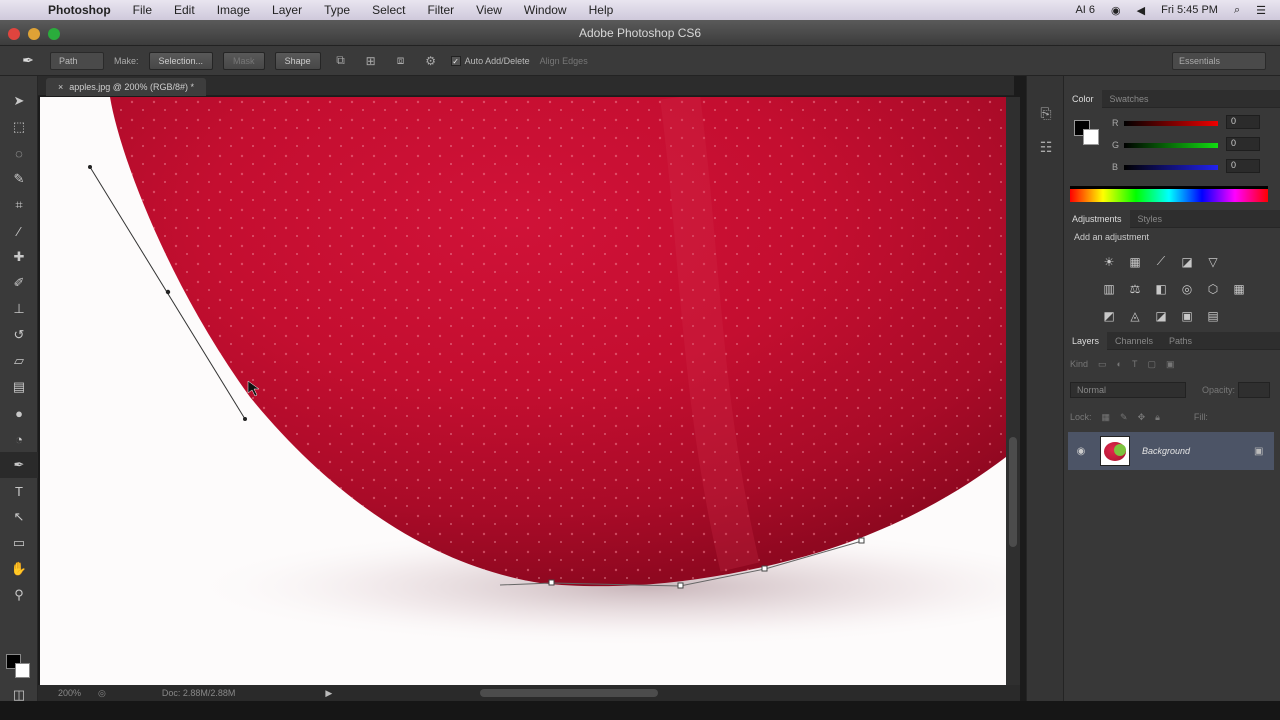 The image size is (1280, 720). I want to click on gear-icon: ⚙, so click(431, 61).